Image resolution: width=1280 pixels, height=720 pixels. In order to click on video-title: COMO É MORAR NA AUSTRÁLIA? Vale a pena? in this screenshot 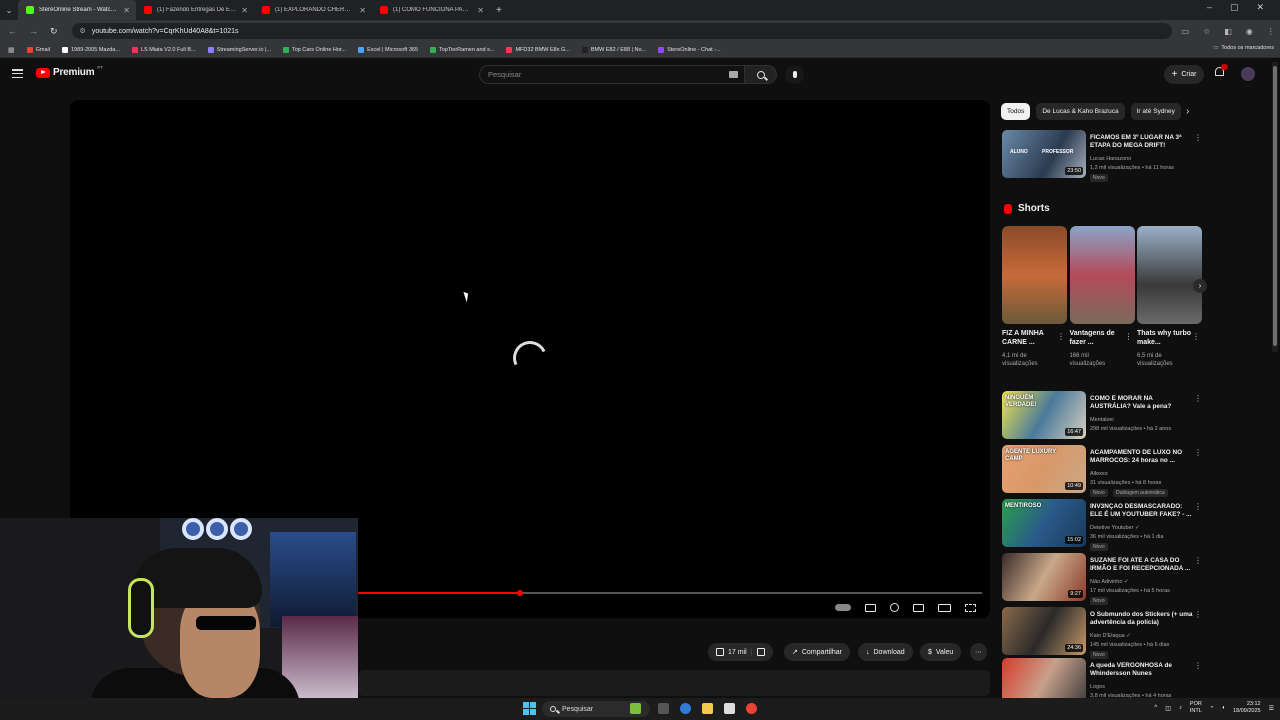, I will do `click(1142, 403)`.